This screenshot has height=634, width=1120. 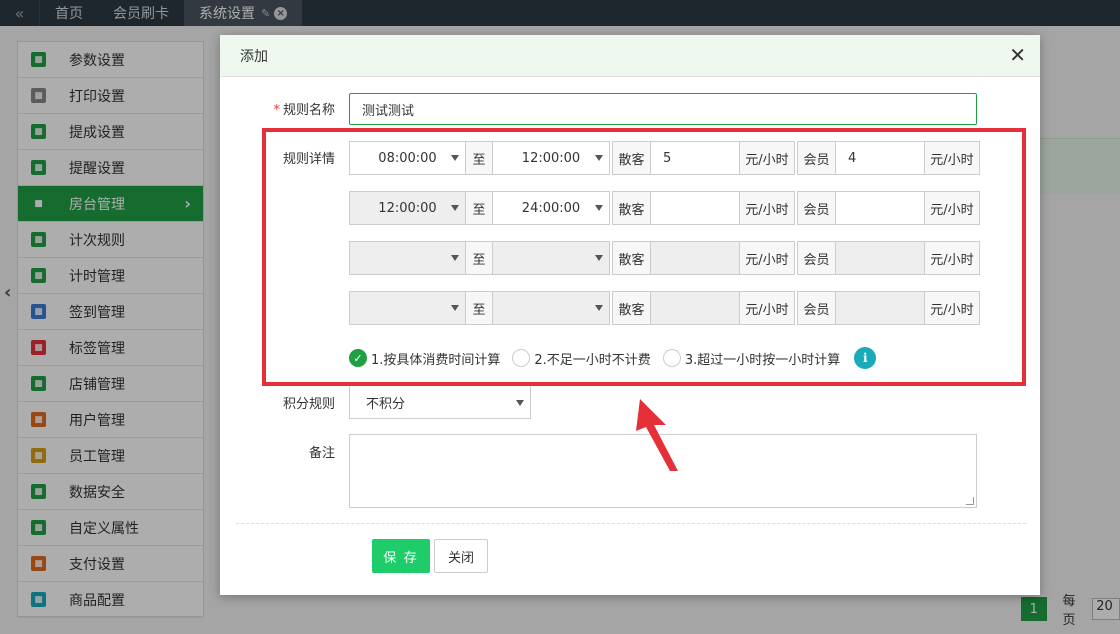 I want to click on dialog-header: 添加 ✕, so click(x=630, y=56).